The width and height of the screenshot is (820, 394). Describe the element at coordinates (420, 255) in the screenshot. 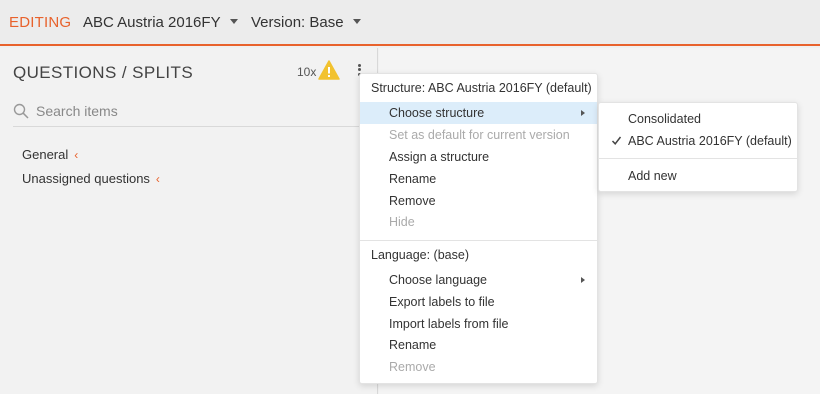

I see `language-header: Language: (base)` at that location.